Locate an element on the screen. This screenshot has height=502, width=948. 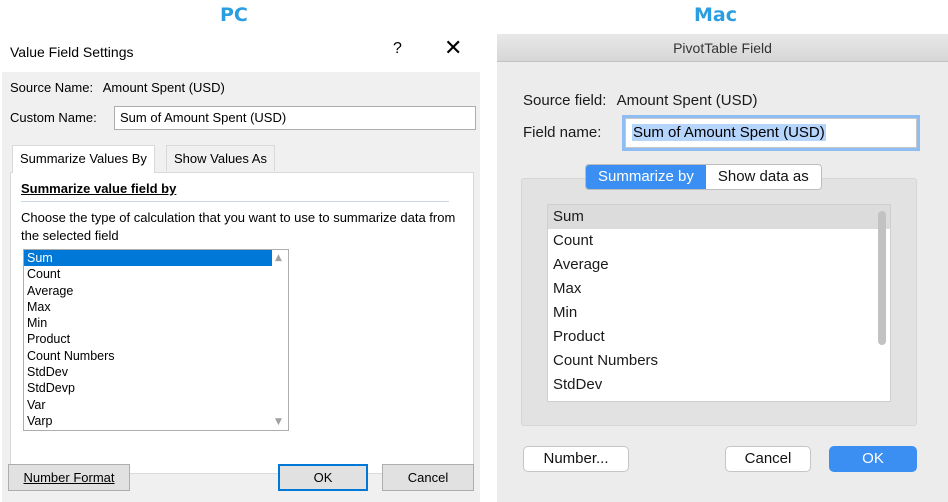
list-item: Varp is located at coordinates (149, 421).